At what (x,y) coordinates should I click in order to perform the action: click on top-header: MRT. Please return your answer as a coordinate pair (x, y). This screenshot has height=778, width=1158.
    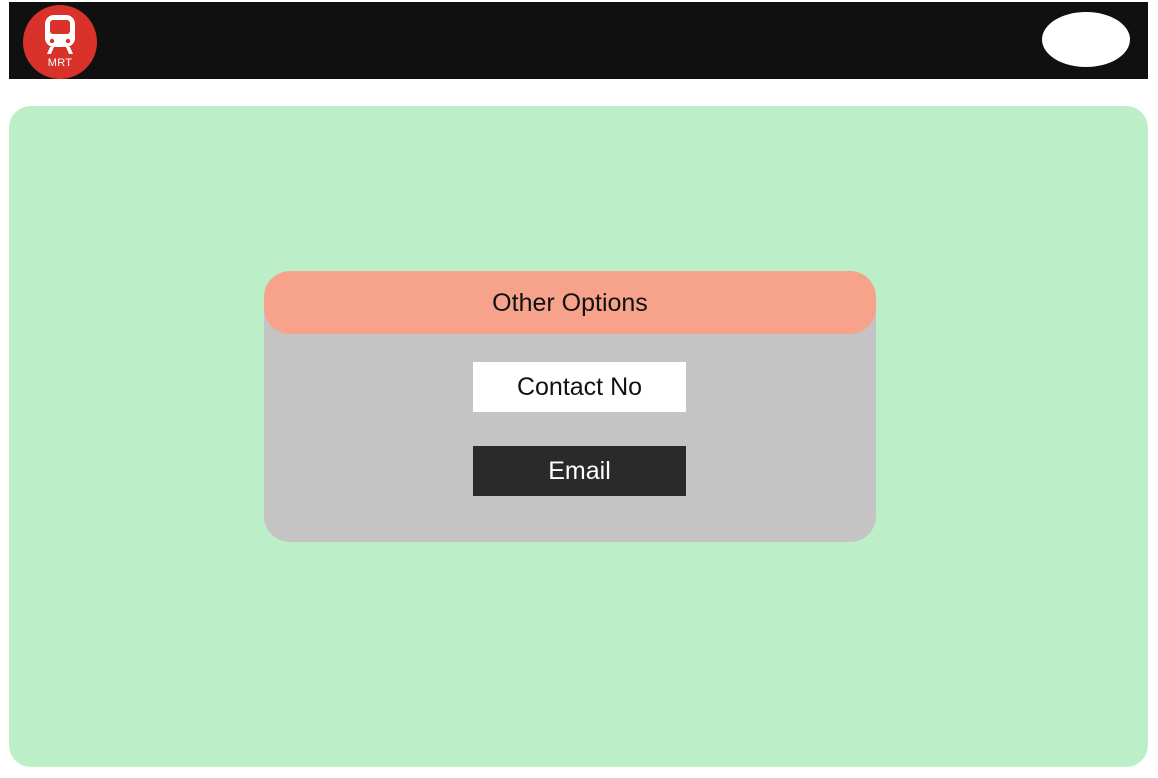
    Looking at the image, I should click on (578, 40).